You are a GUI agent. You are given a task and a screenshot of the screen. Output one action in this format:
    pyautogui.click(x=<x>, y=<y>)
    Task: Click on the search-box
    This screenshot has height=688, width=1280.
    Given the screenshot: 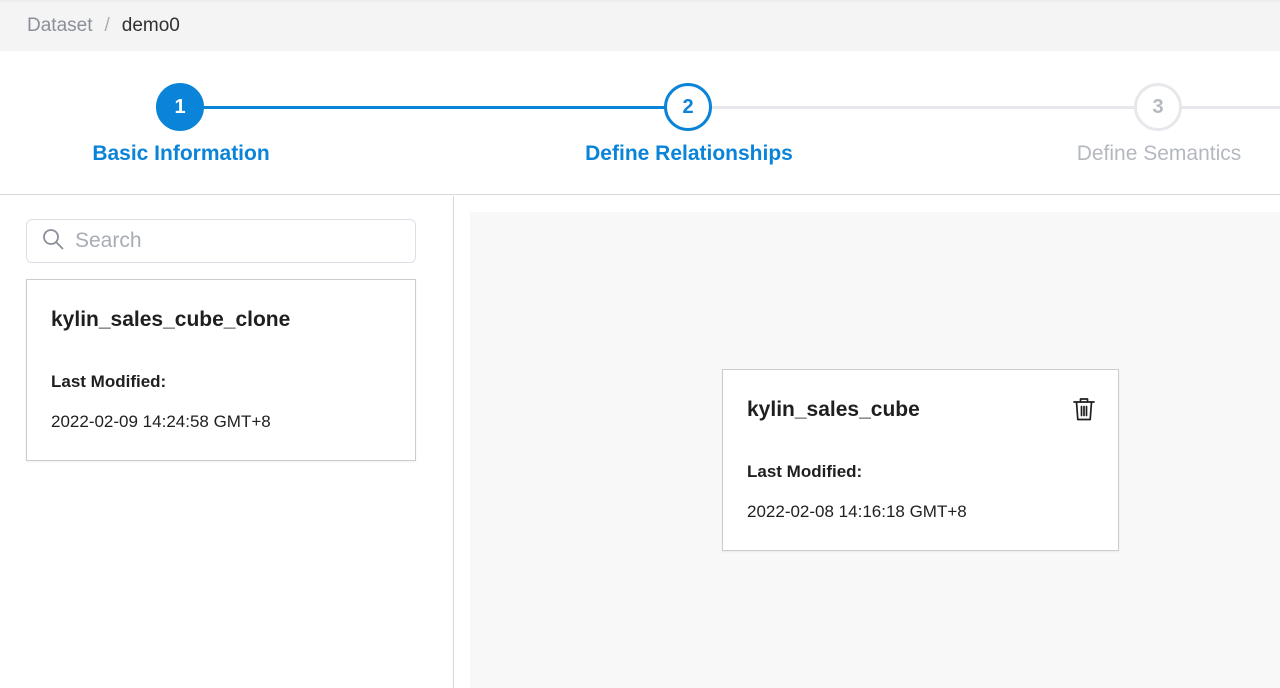 What is the action you would take?
    pyautogui.click(x=221, y=241)
    